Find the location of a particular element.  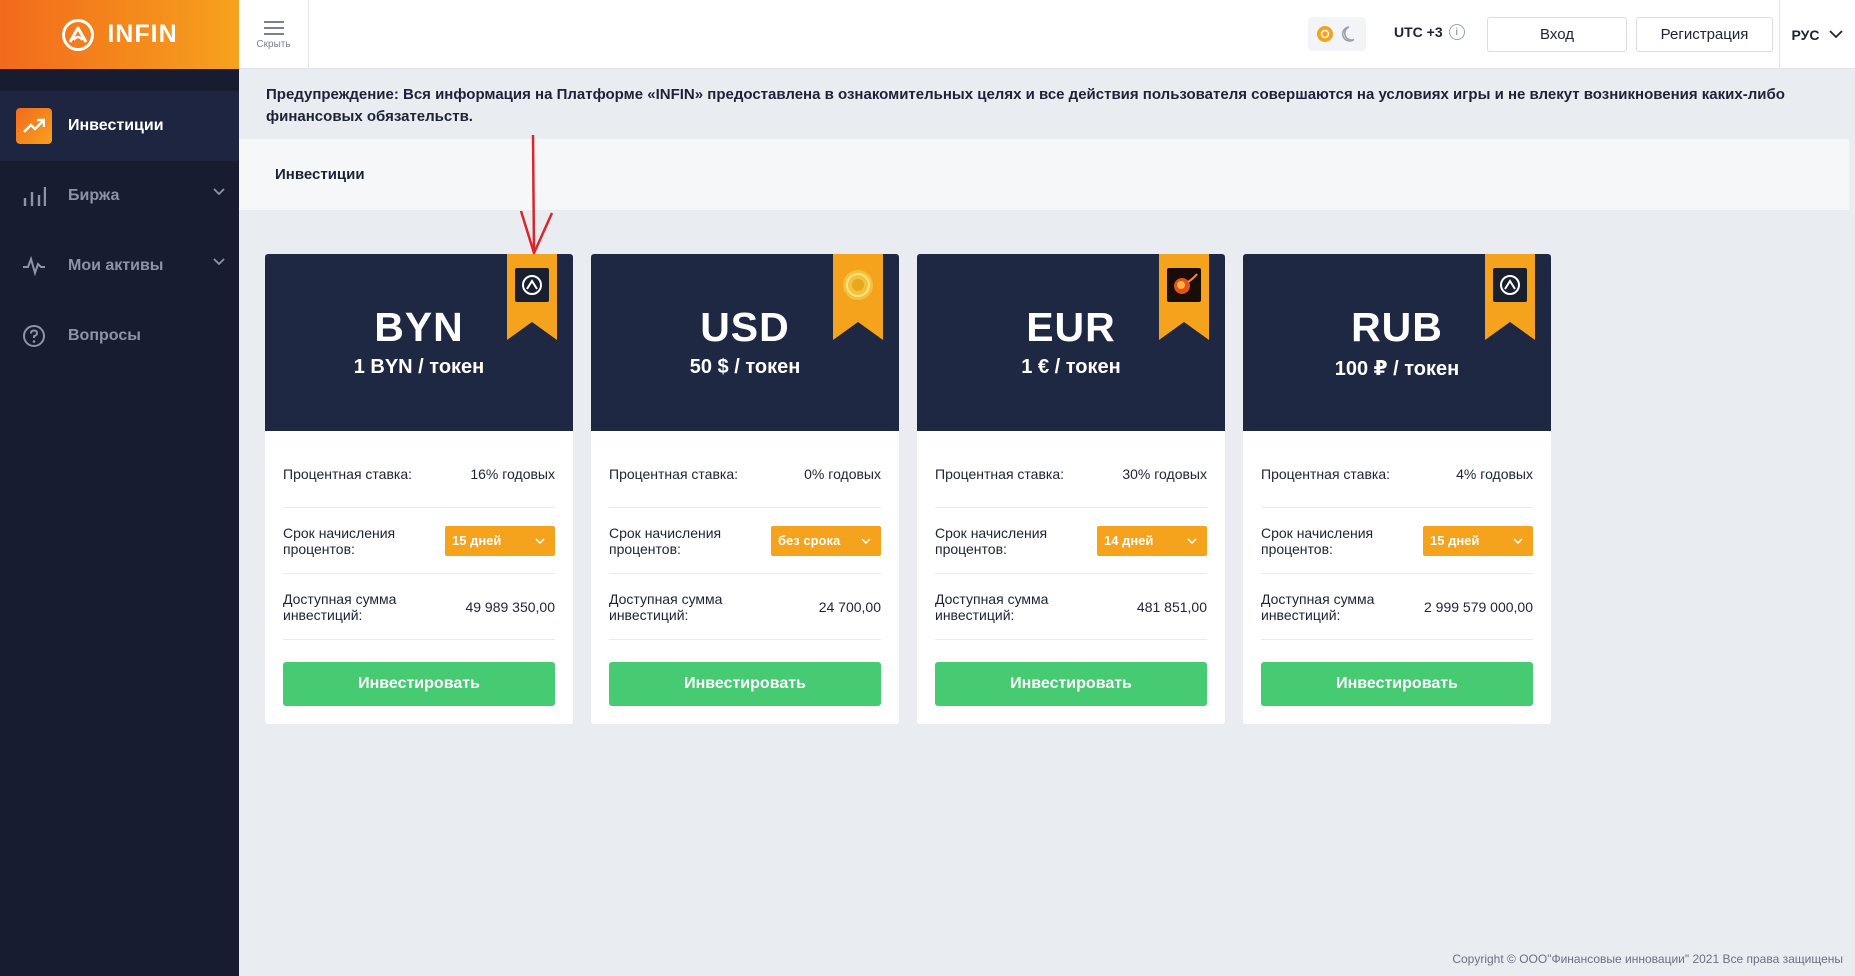

rate-value: 30% годовых is located at coordinates (1164, 474).